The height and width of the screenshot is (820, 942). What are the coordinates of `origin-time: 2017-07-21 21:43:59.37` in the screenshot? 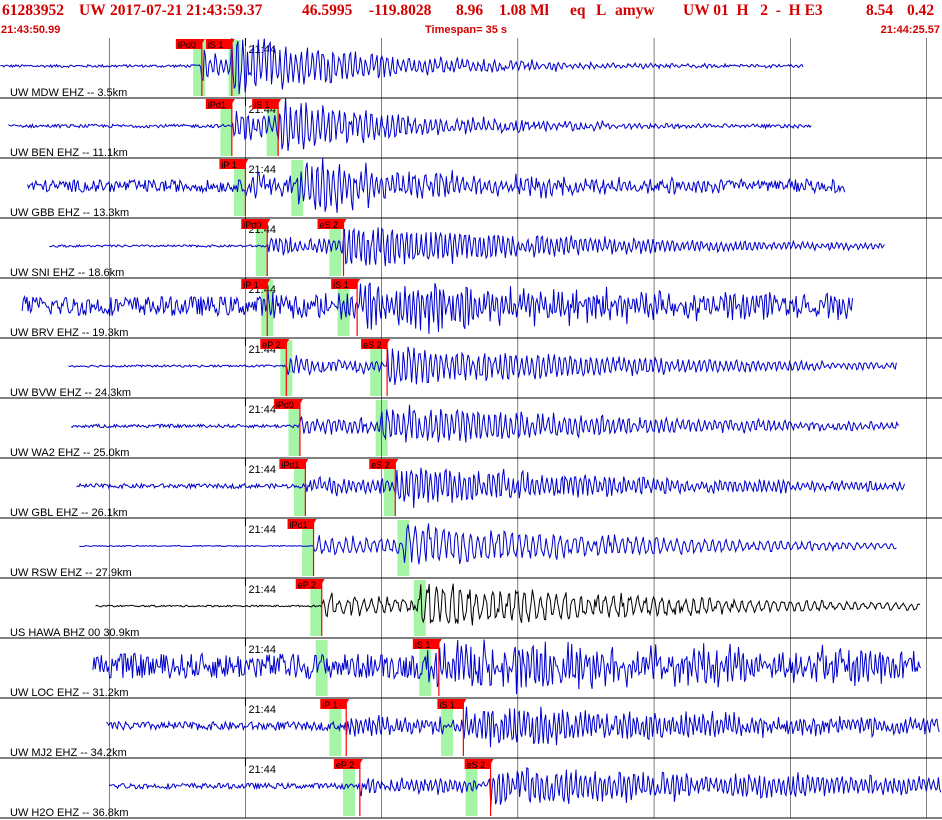 It's located at (186, 10).